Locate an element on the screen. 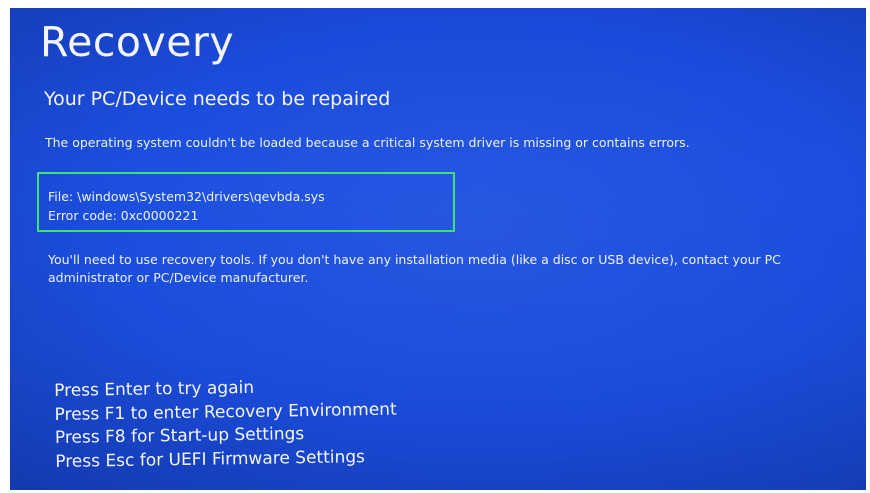 Image resolution: width=870 pixels, height=493 pixels. option-esc-uefi-firmware-settings: Press Esc for UEFI Firmware Settings is located at coordinates (226, 459).